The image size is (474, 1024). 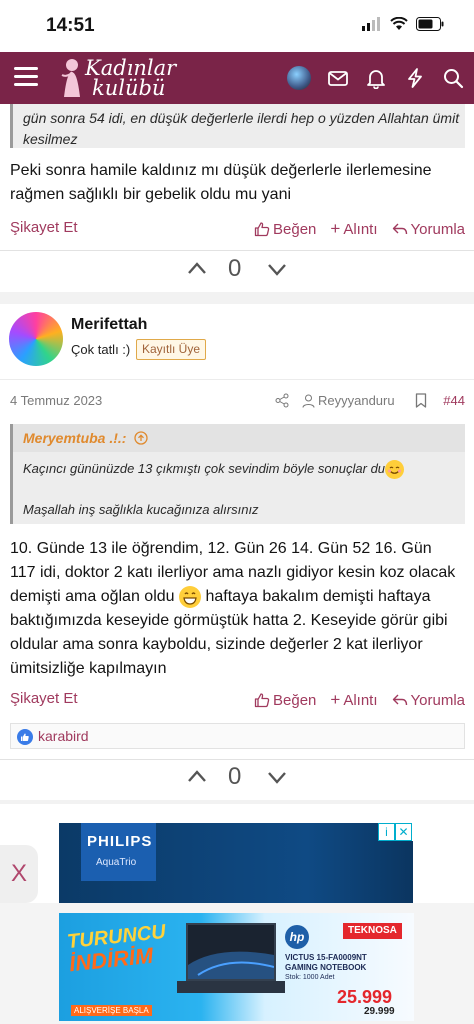 What do you see at coordinates (70, 78) in the screenshot?
I see `logo-figure-icon` at bounding box center [70, 78].